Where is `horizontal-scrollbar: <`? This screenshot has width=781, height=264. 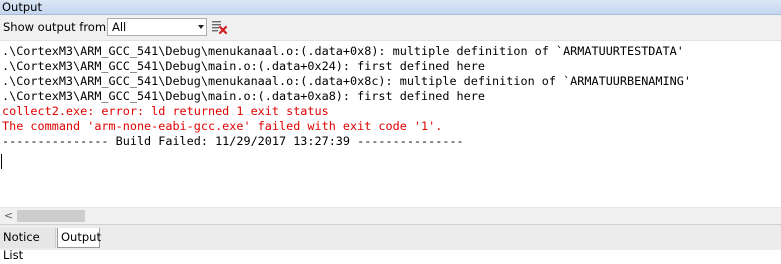
horizontal-scrollbar: < is located at coordinates (390, 215).